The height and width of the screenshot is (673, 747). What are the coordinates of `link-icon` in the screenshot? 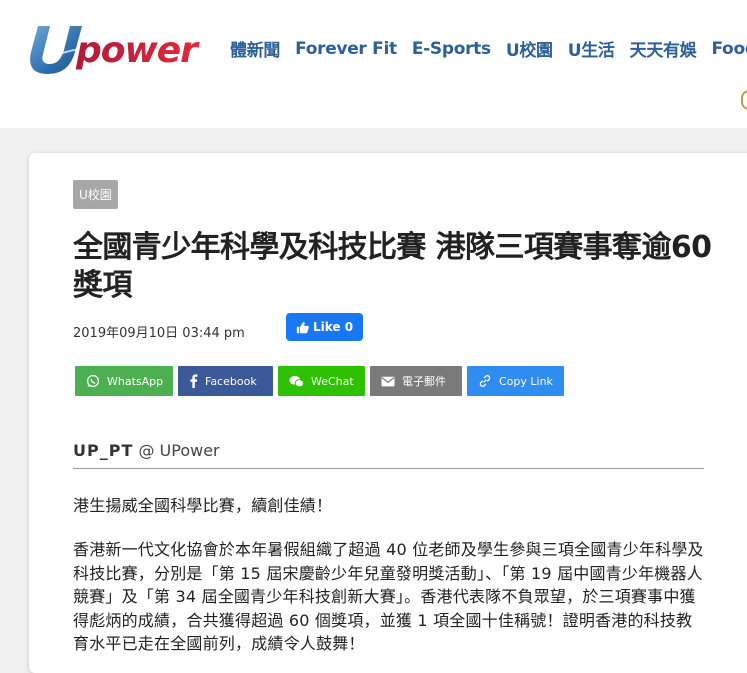 It's located at (485, 381).